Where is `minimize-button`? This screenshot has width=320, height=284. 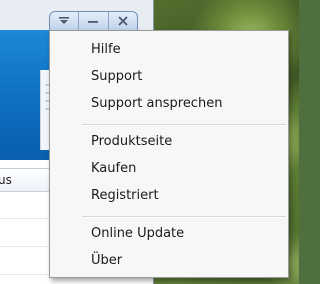
minimize-button is located at coordinates (94, 21).